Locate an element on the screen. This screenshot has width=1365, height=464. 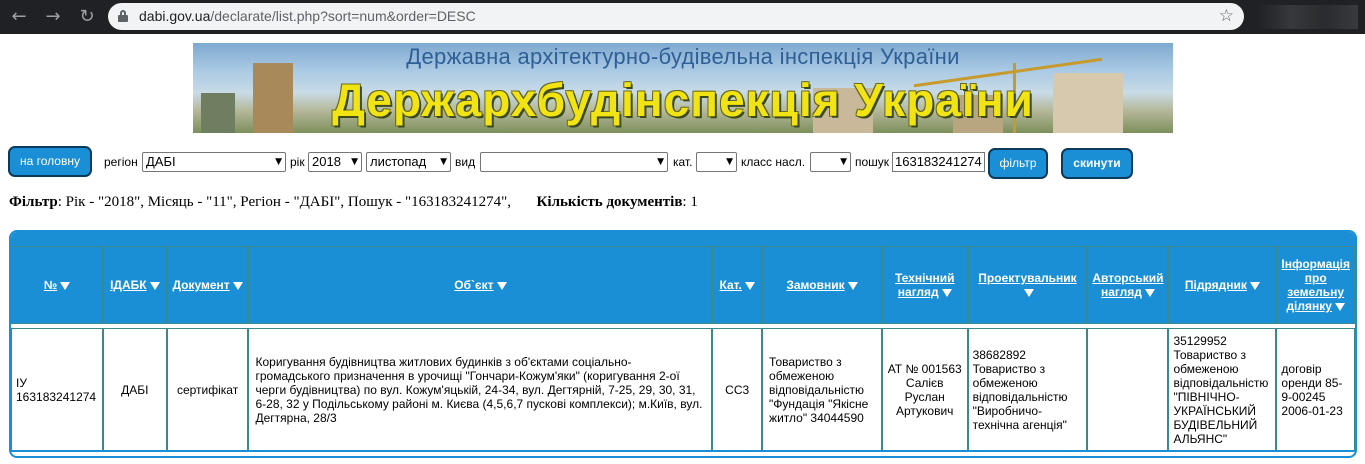
col-header-num: № is located at coordinates (57, 285).